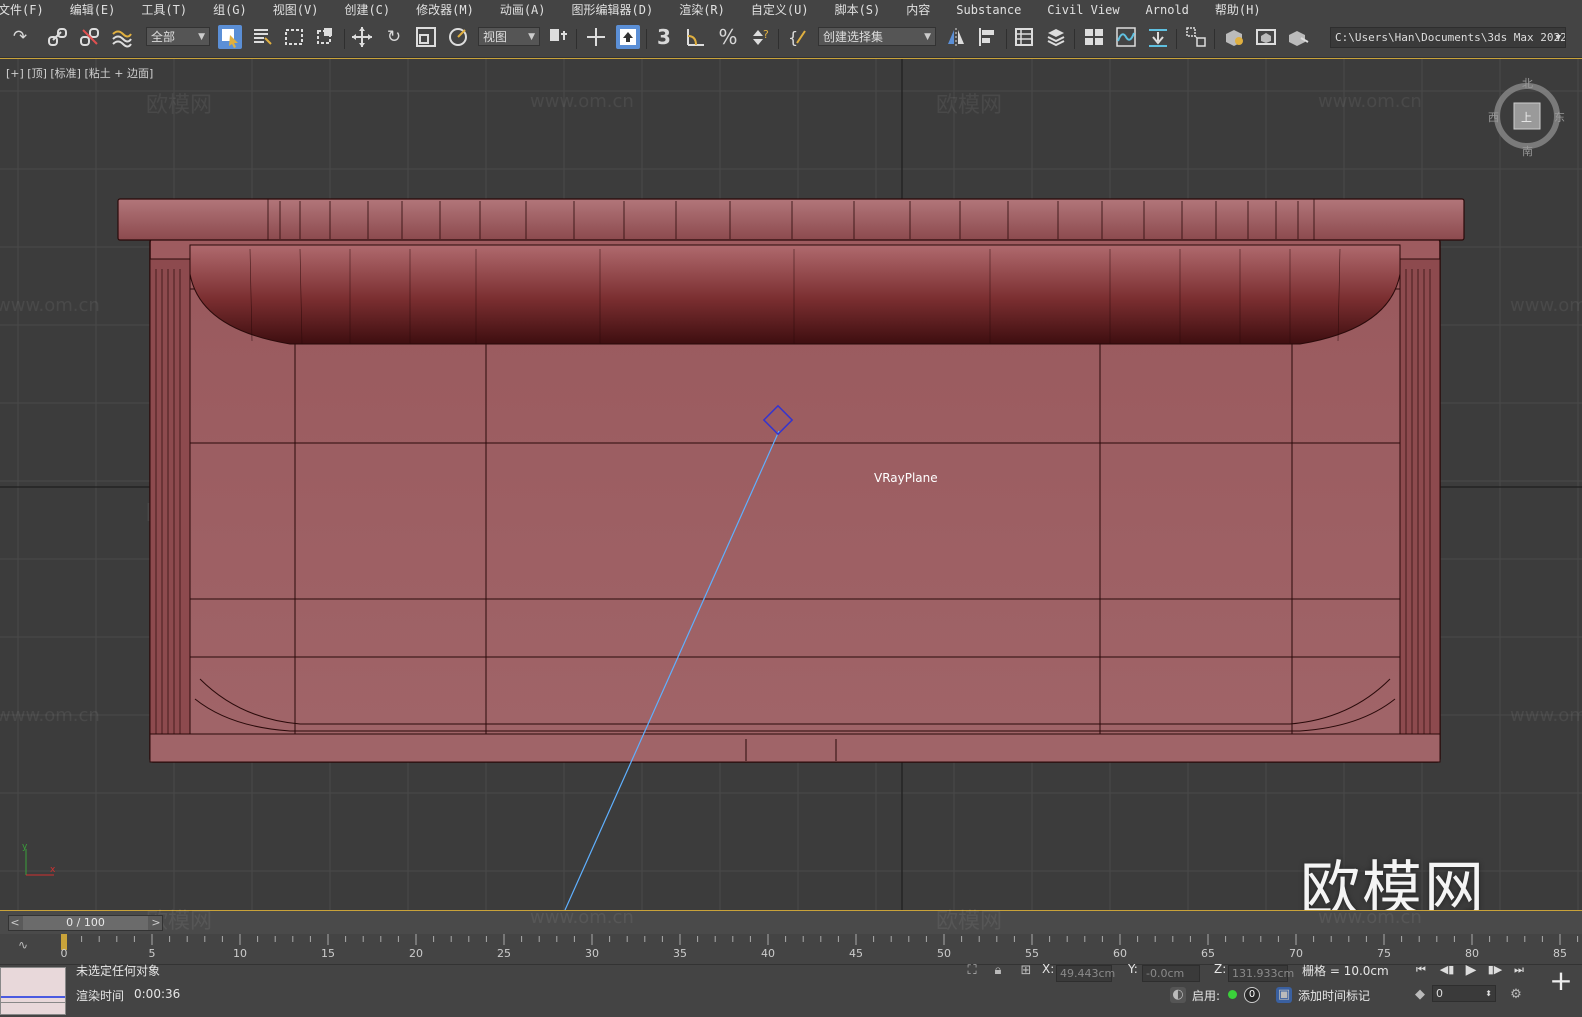 The image size is (1582, 1017). I want to click on material-editor-icon, so click(1196, 37).